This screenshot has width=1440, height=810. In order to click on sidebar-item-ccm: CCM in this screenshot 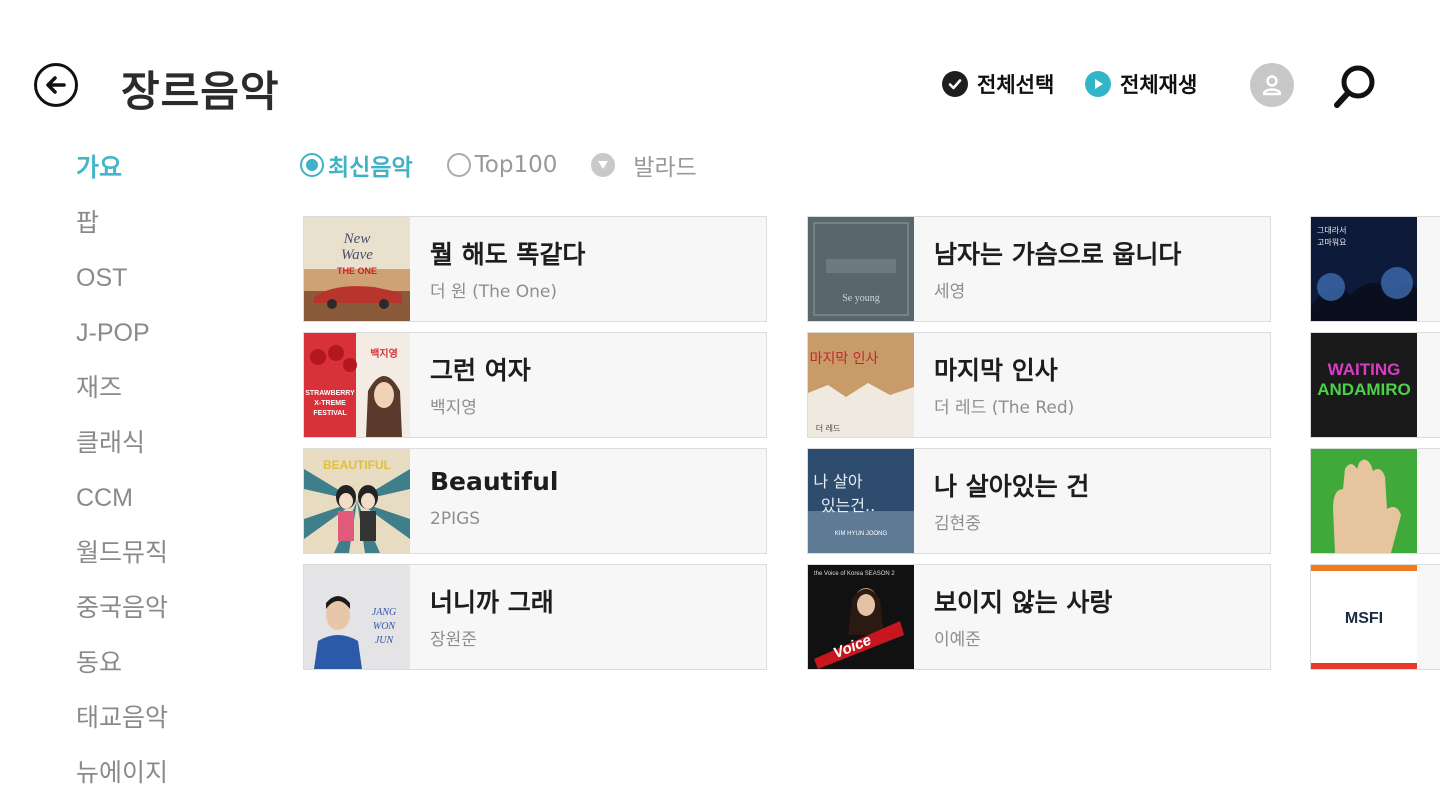, I will do `click(122, 505)`.